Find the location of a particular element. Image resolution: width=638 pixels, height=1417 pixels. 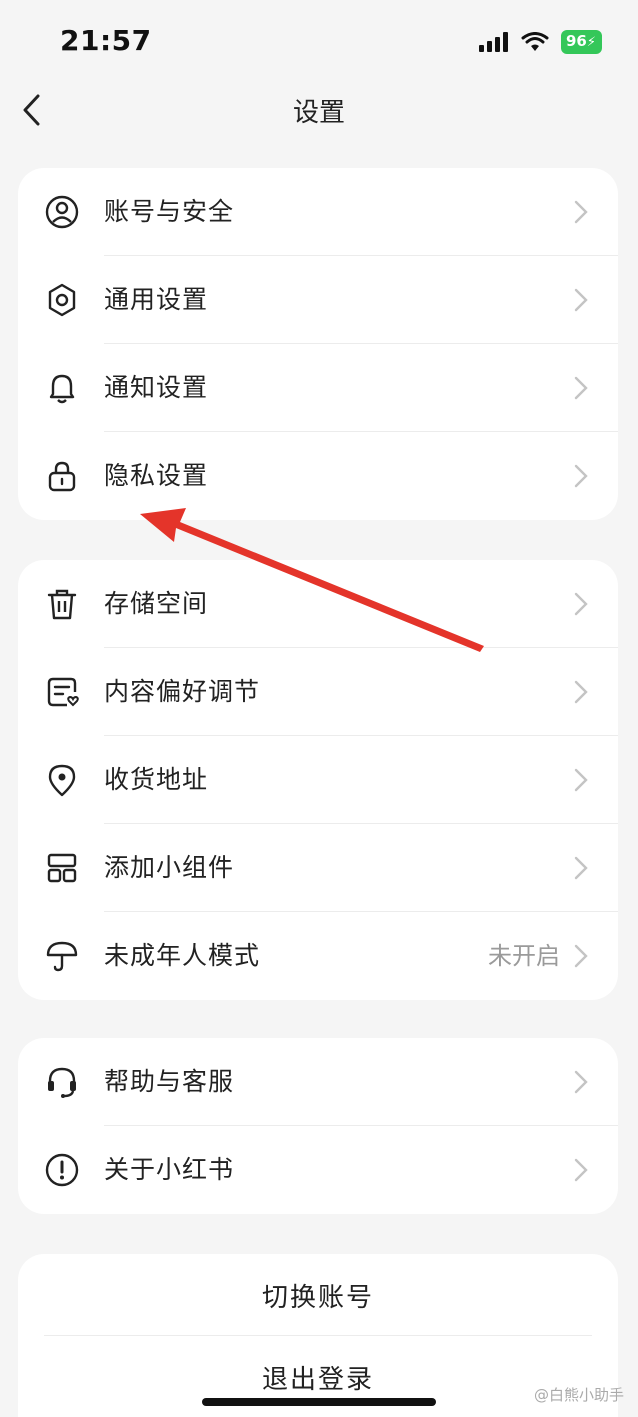

umbrella-icon is located at coordinates (62, 956).